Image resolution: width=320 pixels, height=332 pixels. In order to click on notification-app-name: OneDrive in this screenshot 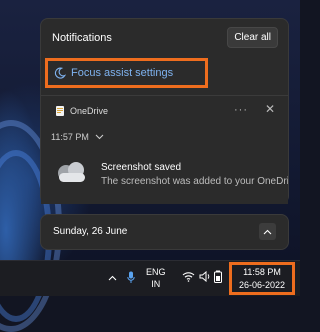, I will do `click(89, 111)`.